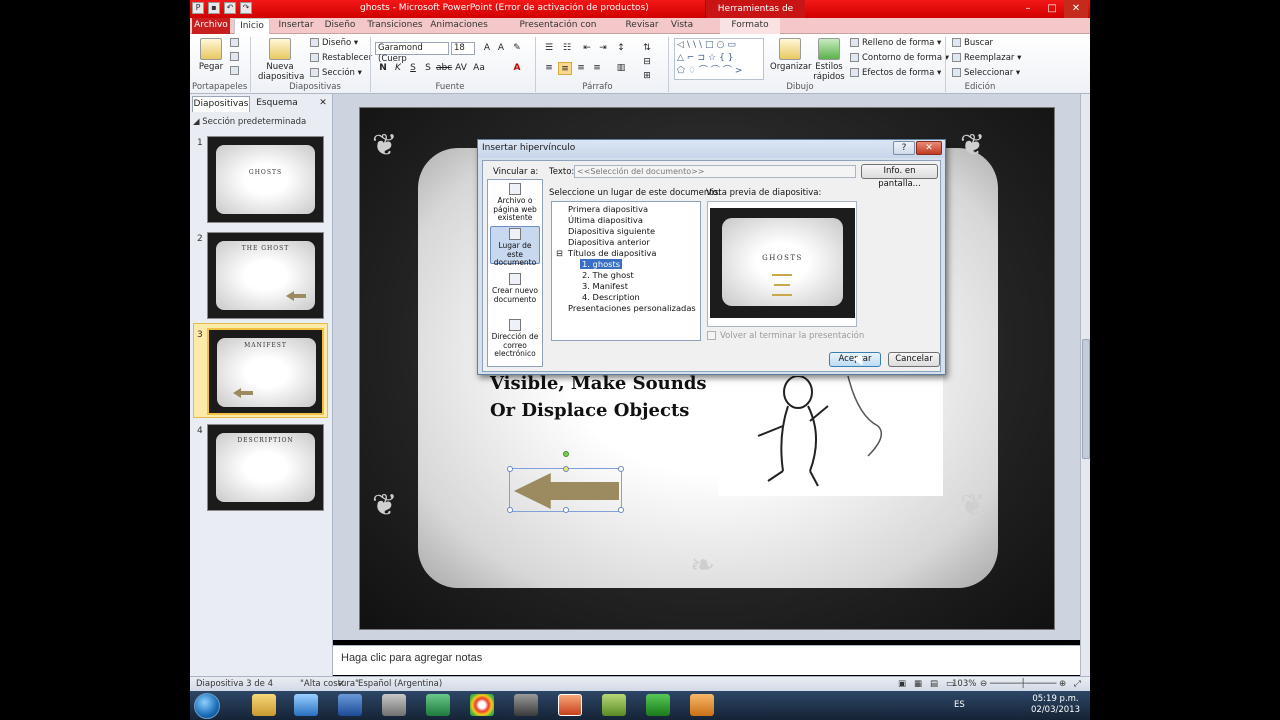 The width and height of the screenshot is (1280, 720). Describe the element at coordinates (647, 48) in the screenshot. I see `text-direction-button: ⇅` at that location.